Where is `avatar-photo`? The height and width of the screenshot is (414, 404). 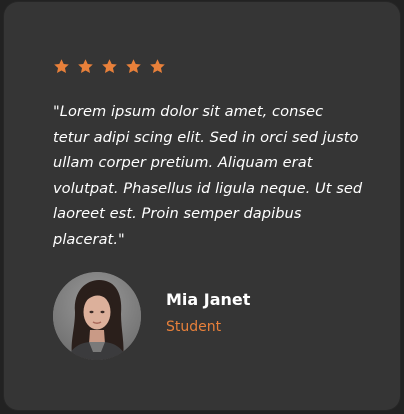 avatar-photo is located at coordinates (97, 316).